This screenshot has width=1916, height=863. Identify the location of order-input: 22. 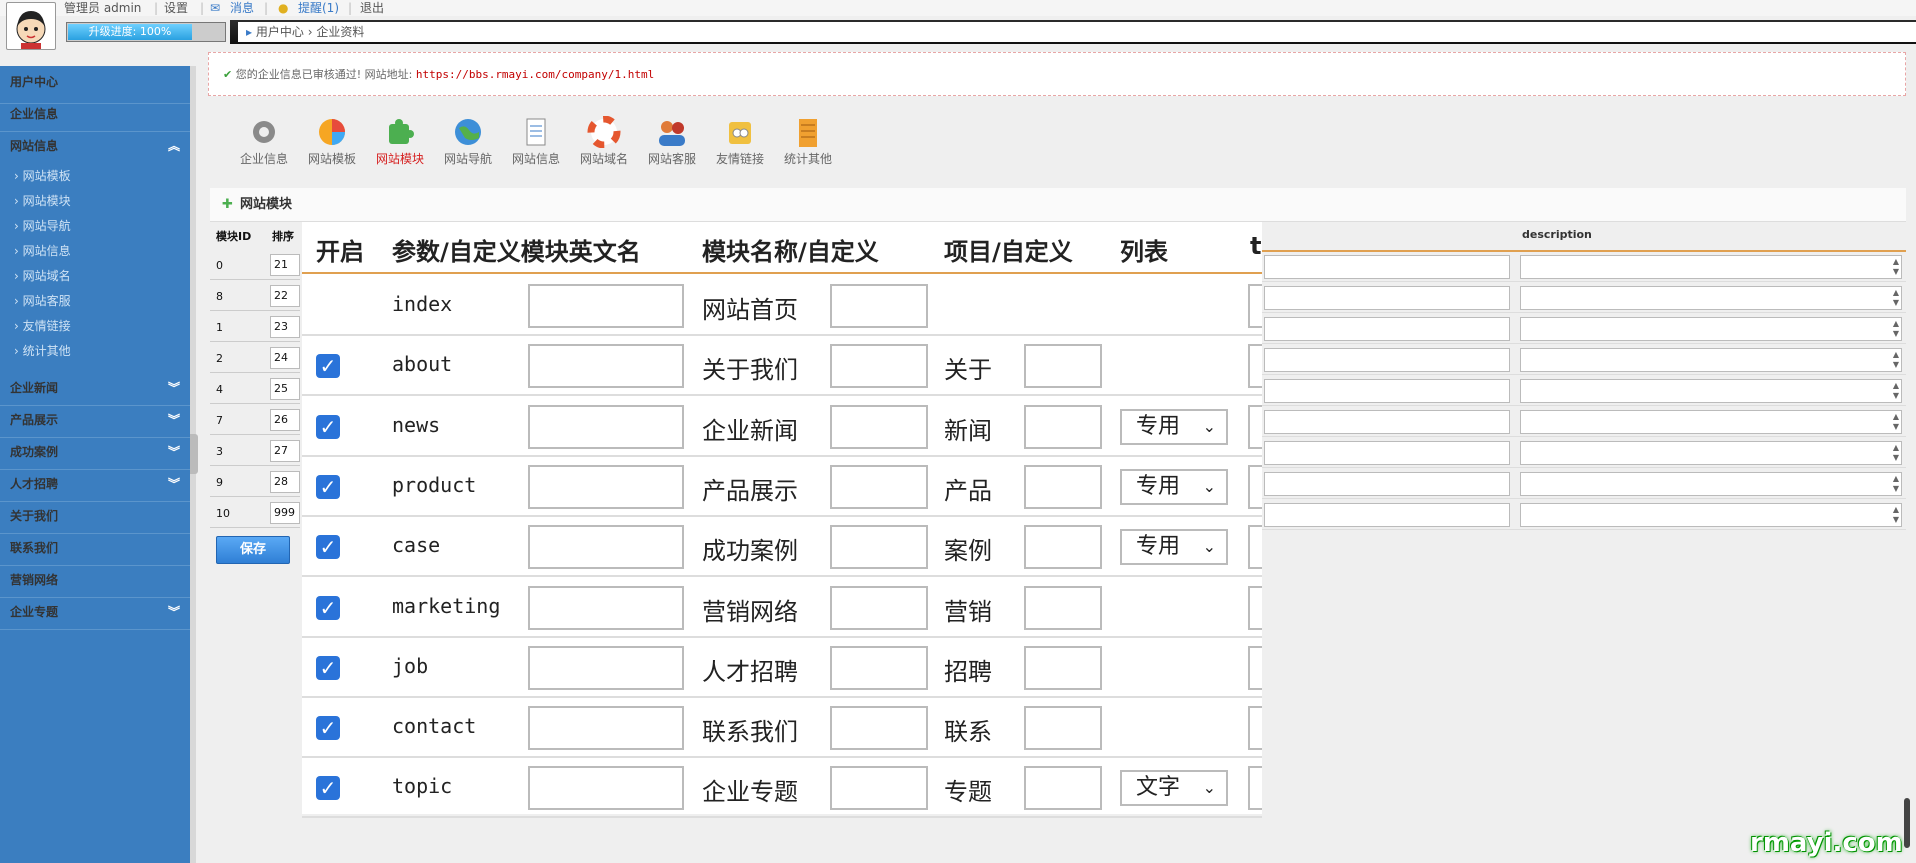
(285, 296).